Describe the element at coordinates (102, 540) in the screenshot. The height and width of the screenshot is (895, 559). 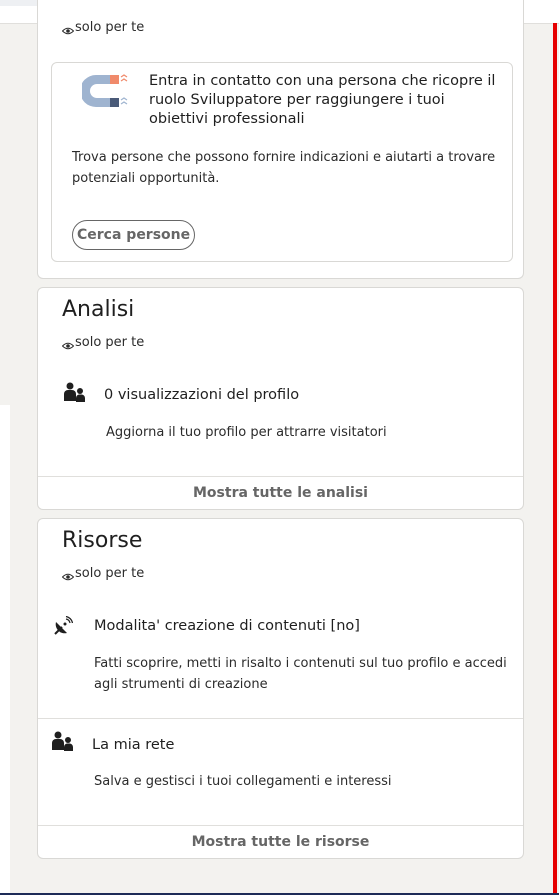
I see `resources-title: Risorse` at that location.